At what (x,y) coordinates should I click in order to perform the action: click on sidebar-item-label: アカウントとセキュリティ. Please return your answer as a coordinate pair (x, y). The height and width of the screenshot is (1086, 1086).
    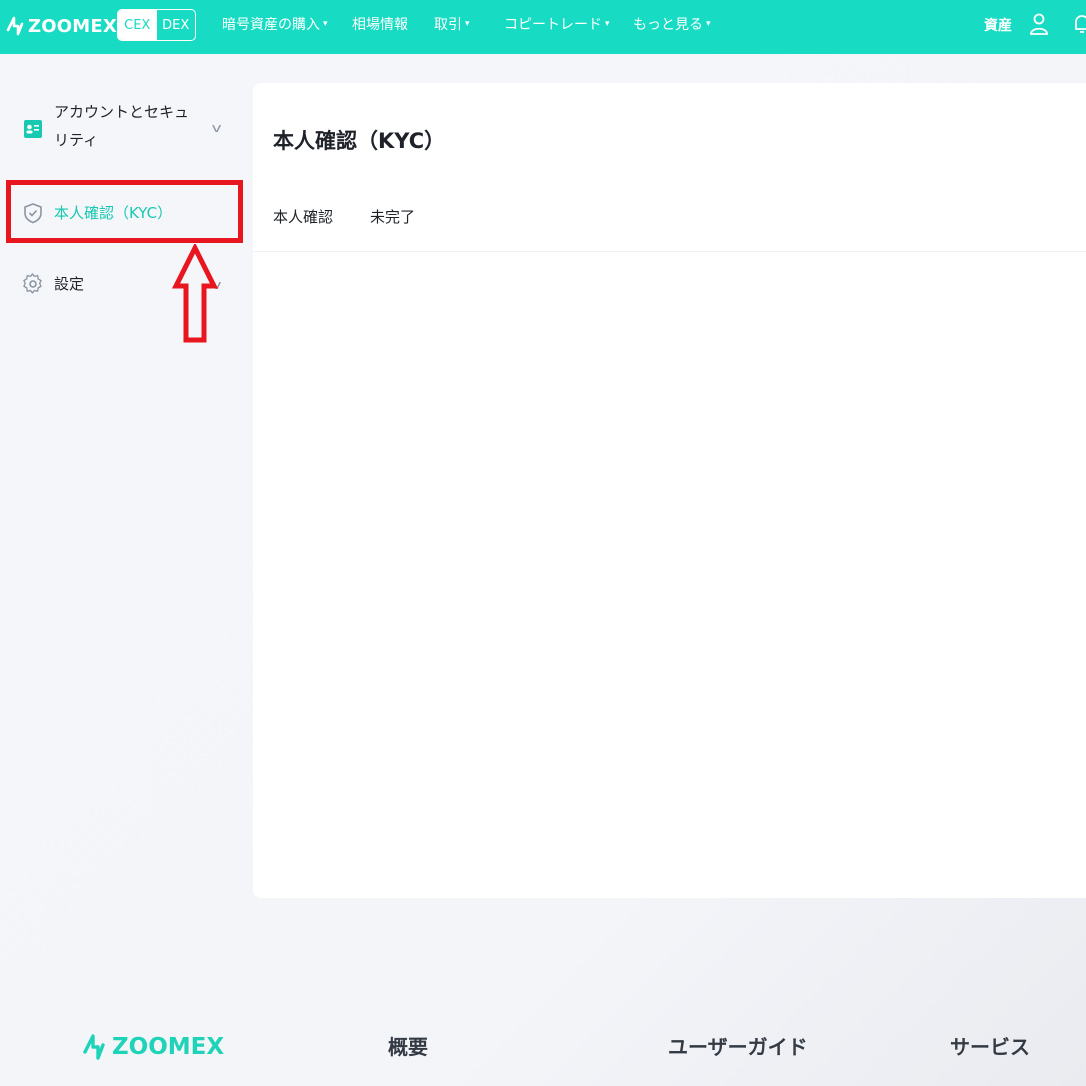
    Looking at the image, I should click on (122, 126).